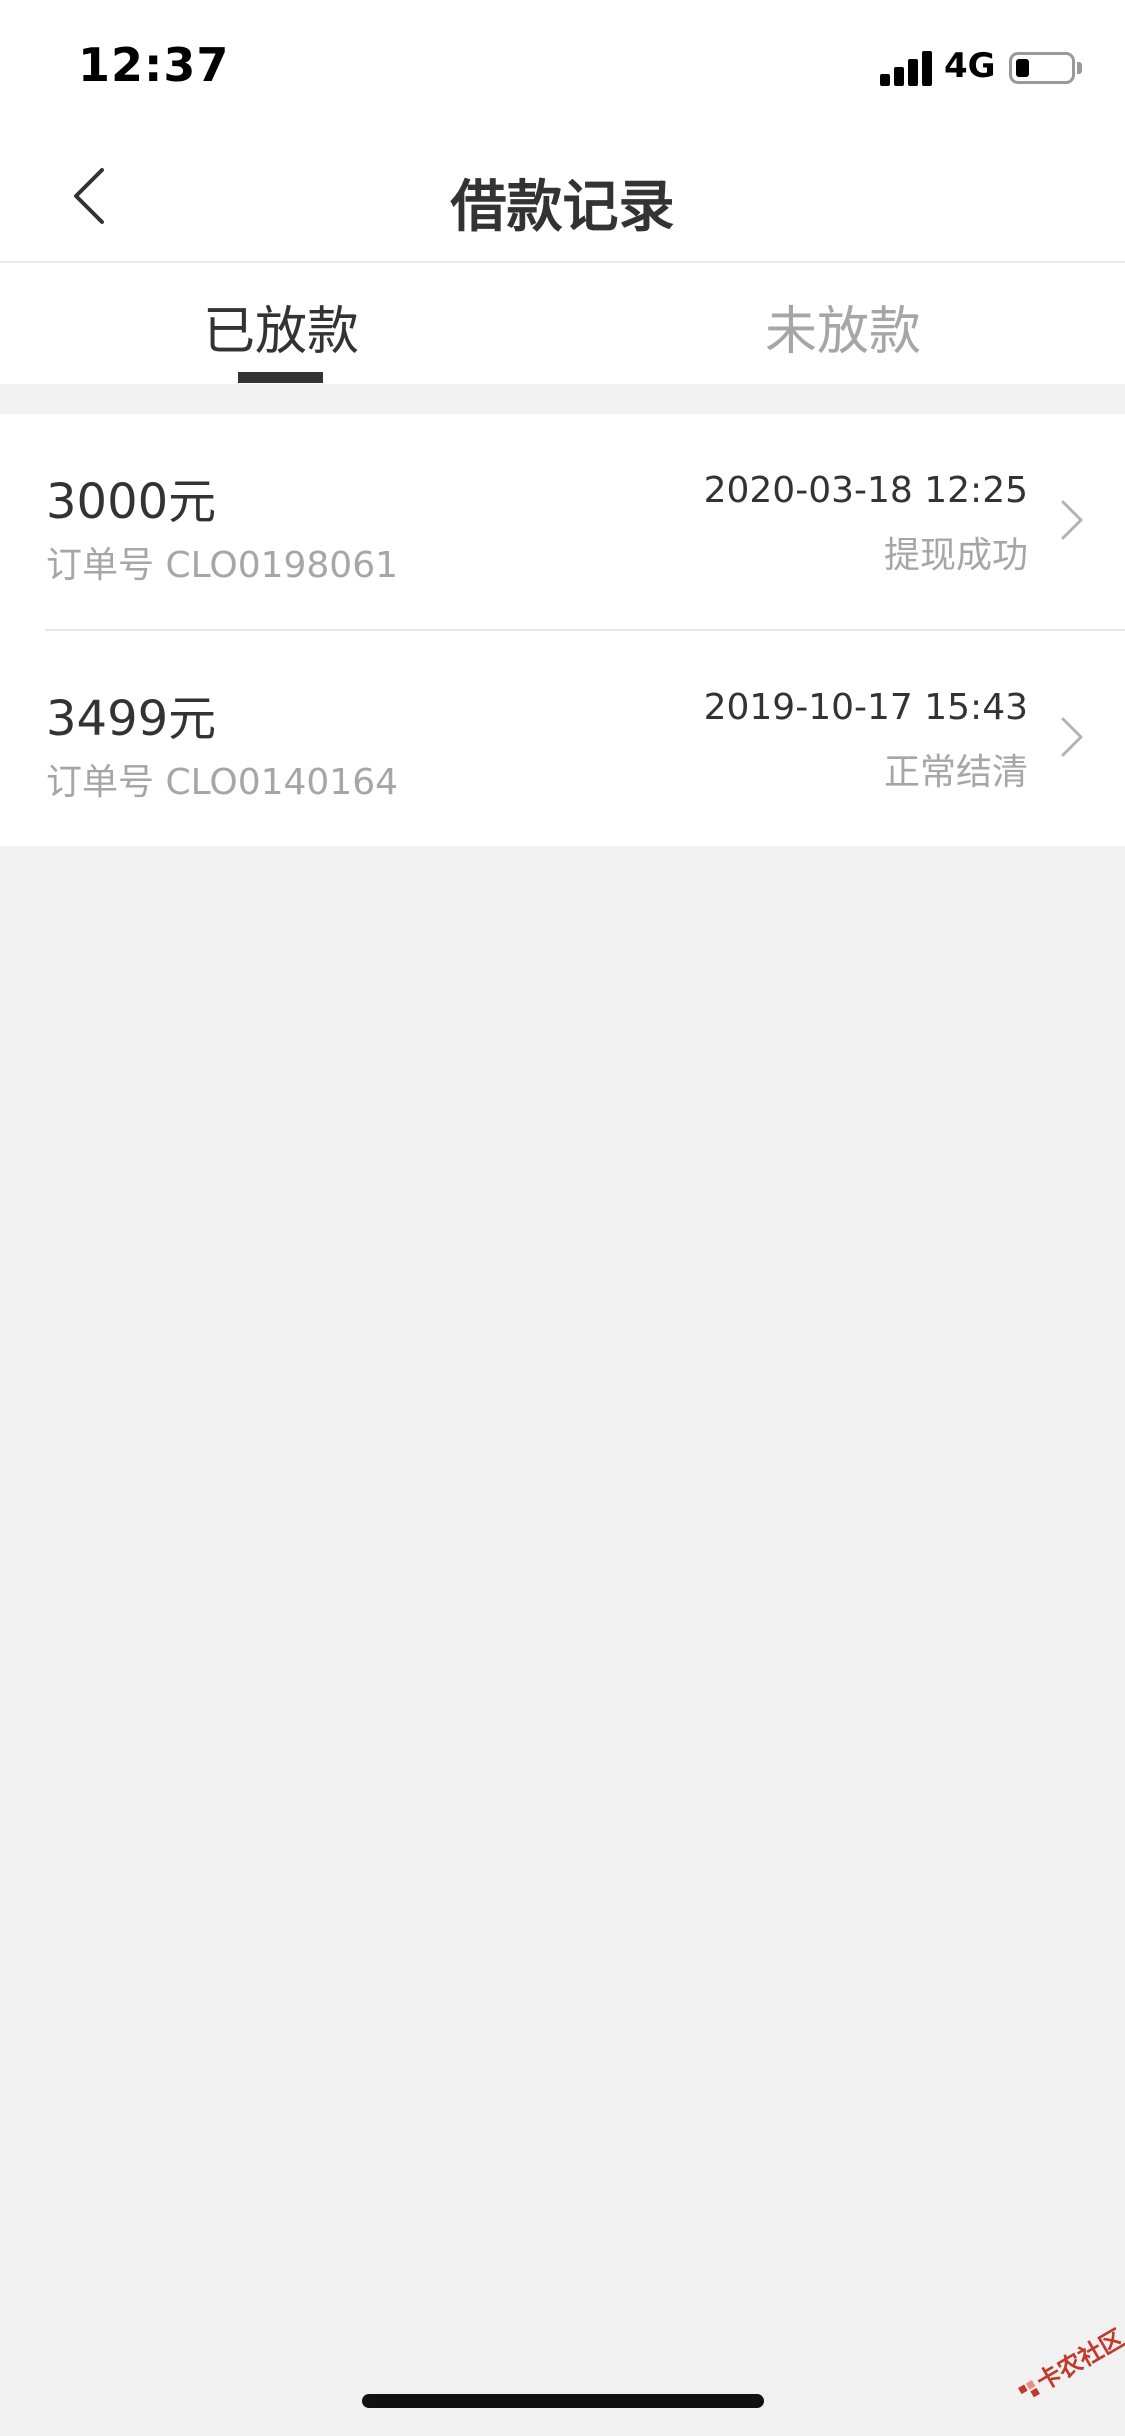 The height and width of the screenshot is (2436, 1125). What do you see at coordinates (562, 65) in the screenshot?
I see `status-bar: 12:37 4G` at bounding box center [562, 65].